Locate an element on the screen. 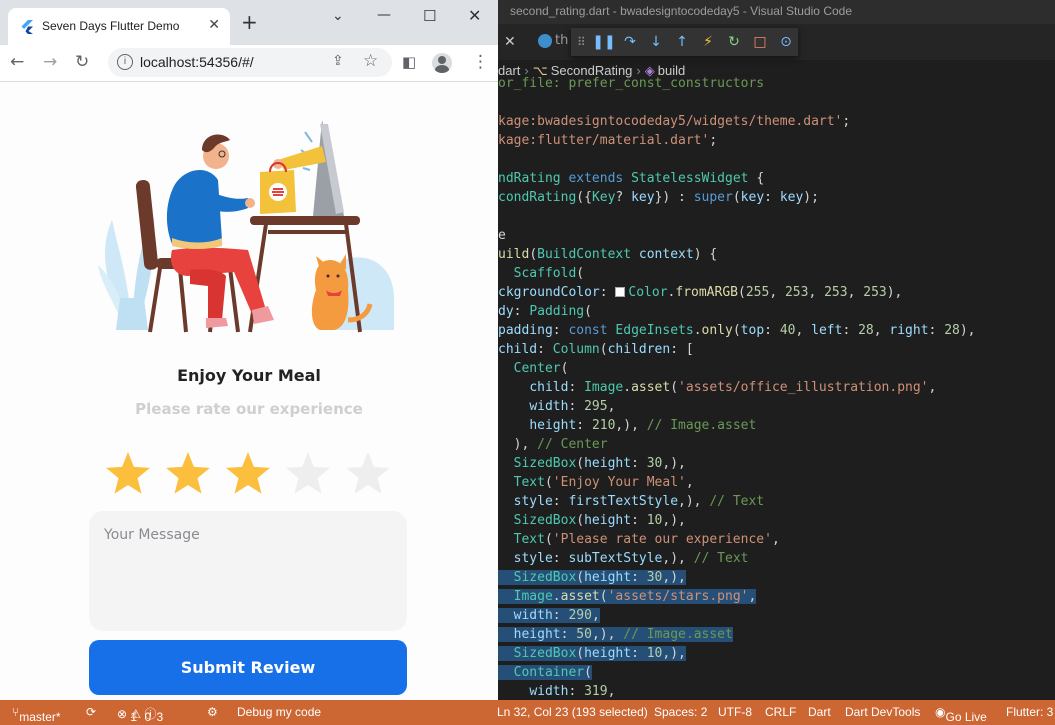 The width and height of the screenshot is (1055, 725). share-icon: ⇪ is located at coordinates (338, 61).